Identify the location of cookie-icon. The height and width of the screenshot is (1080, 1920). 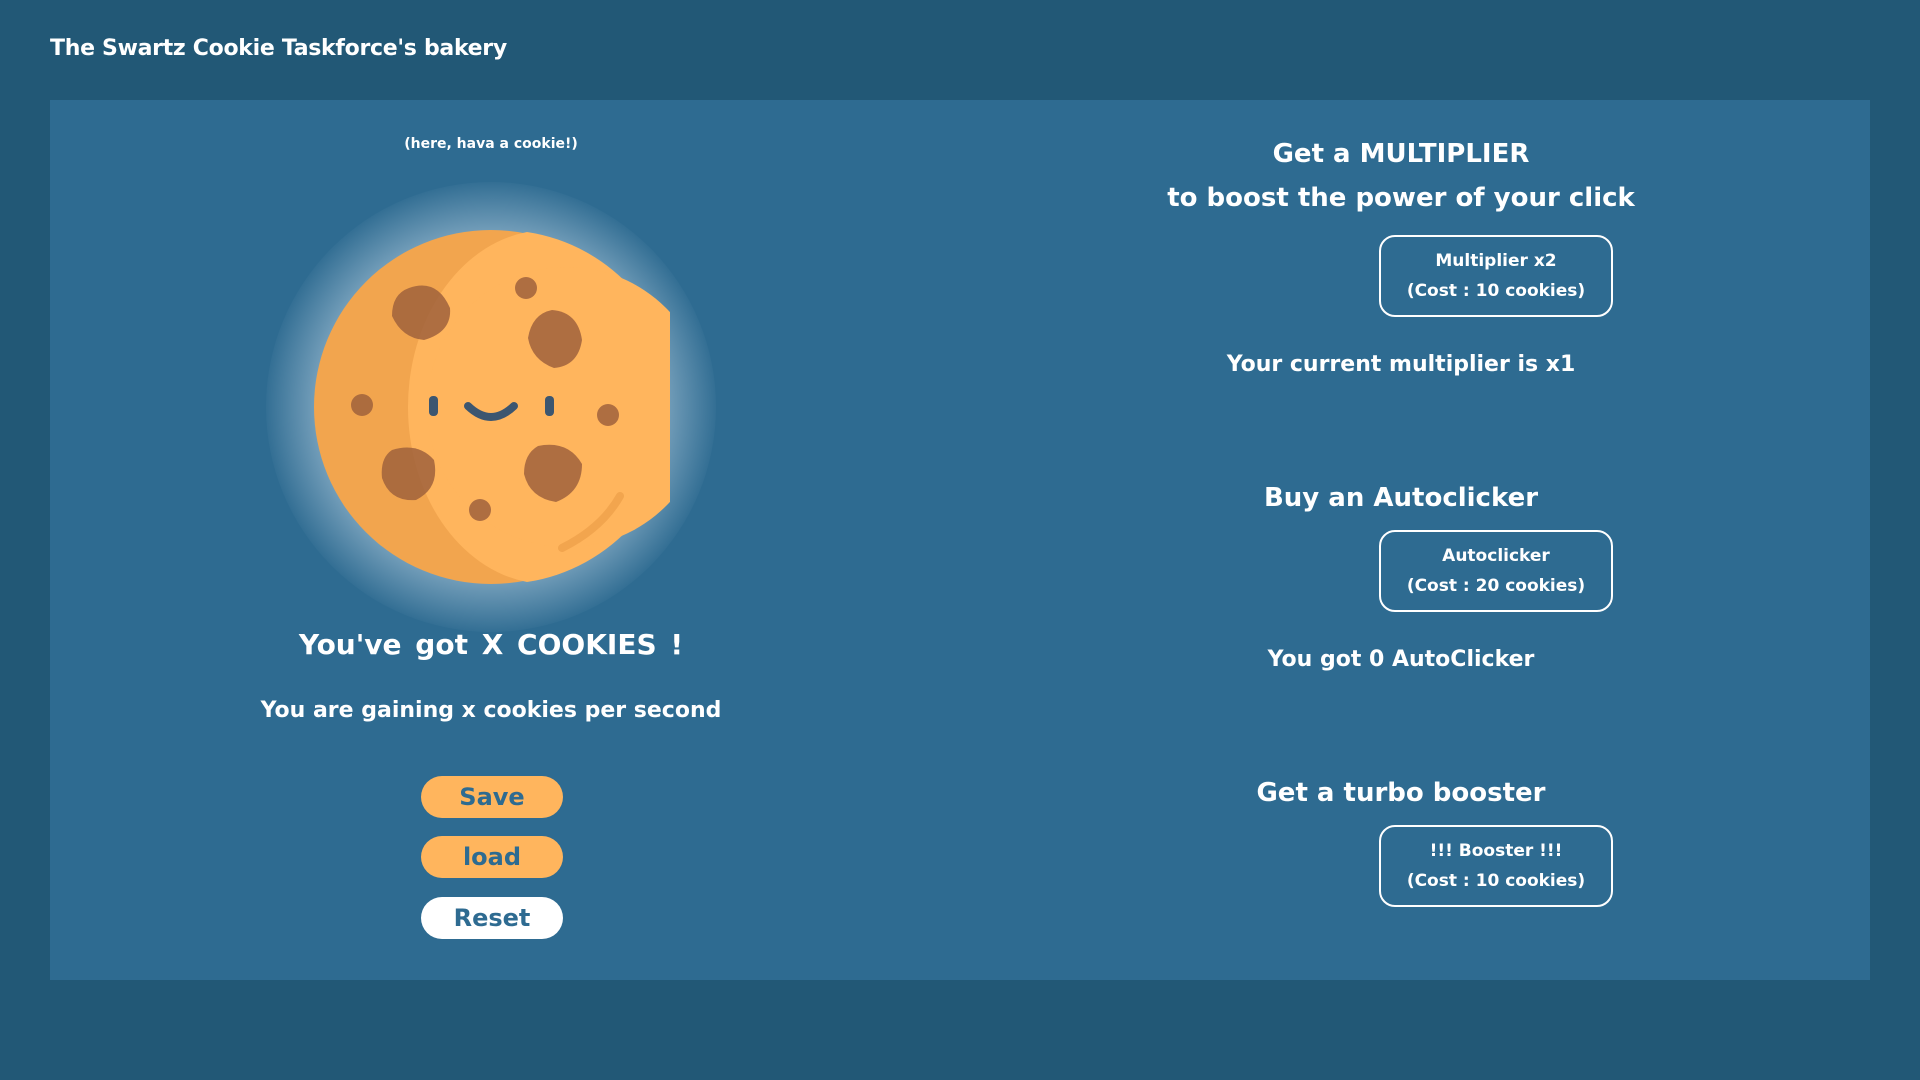
(492, 407).